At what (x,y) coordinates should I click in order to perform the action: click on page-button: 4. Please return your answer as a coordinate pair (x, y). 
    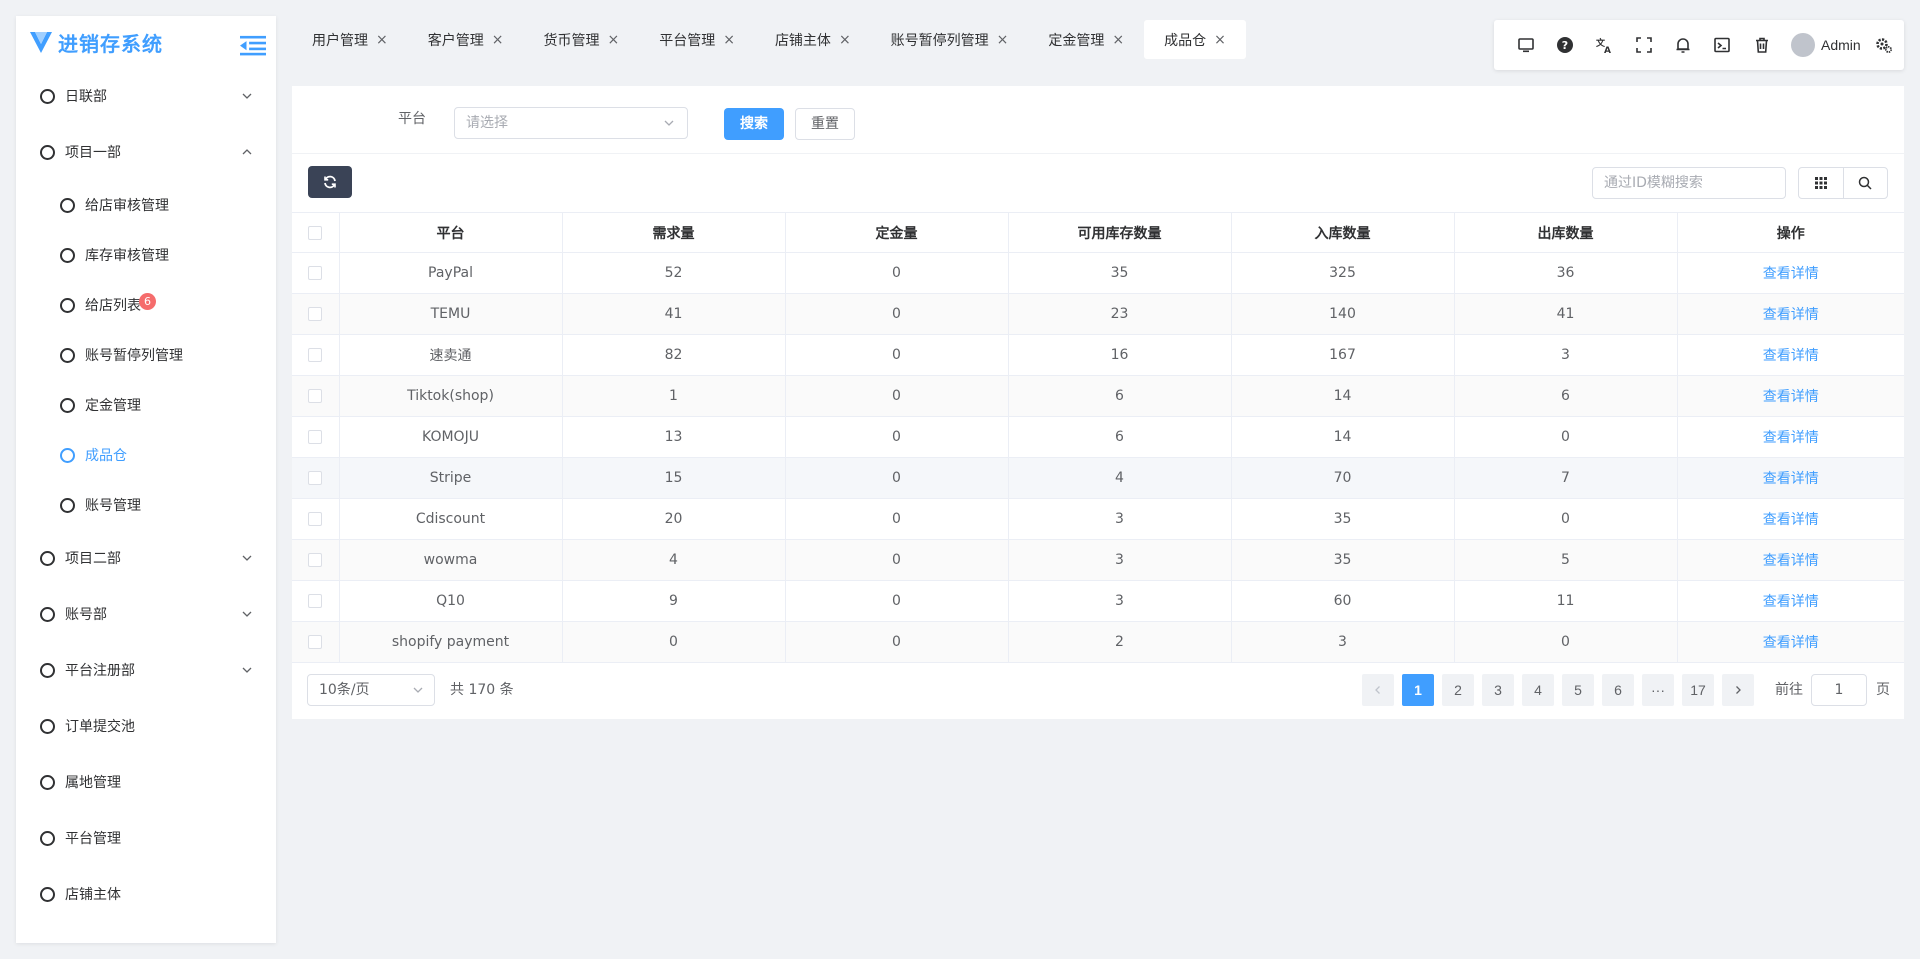
    Looking at the image, I should click on (1538, 690).